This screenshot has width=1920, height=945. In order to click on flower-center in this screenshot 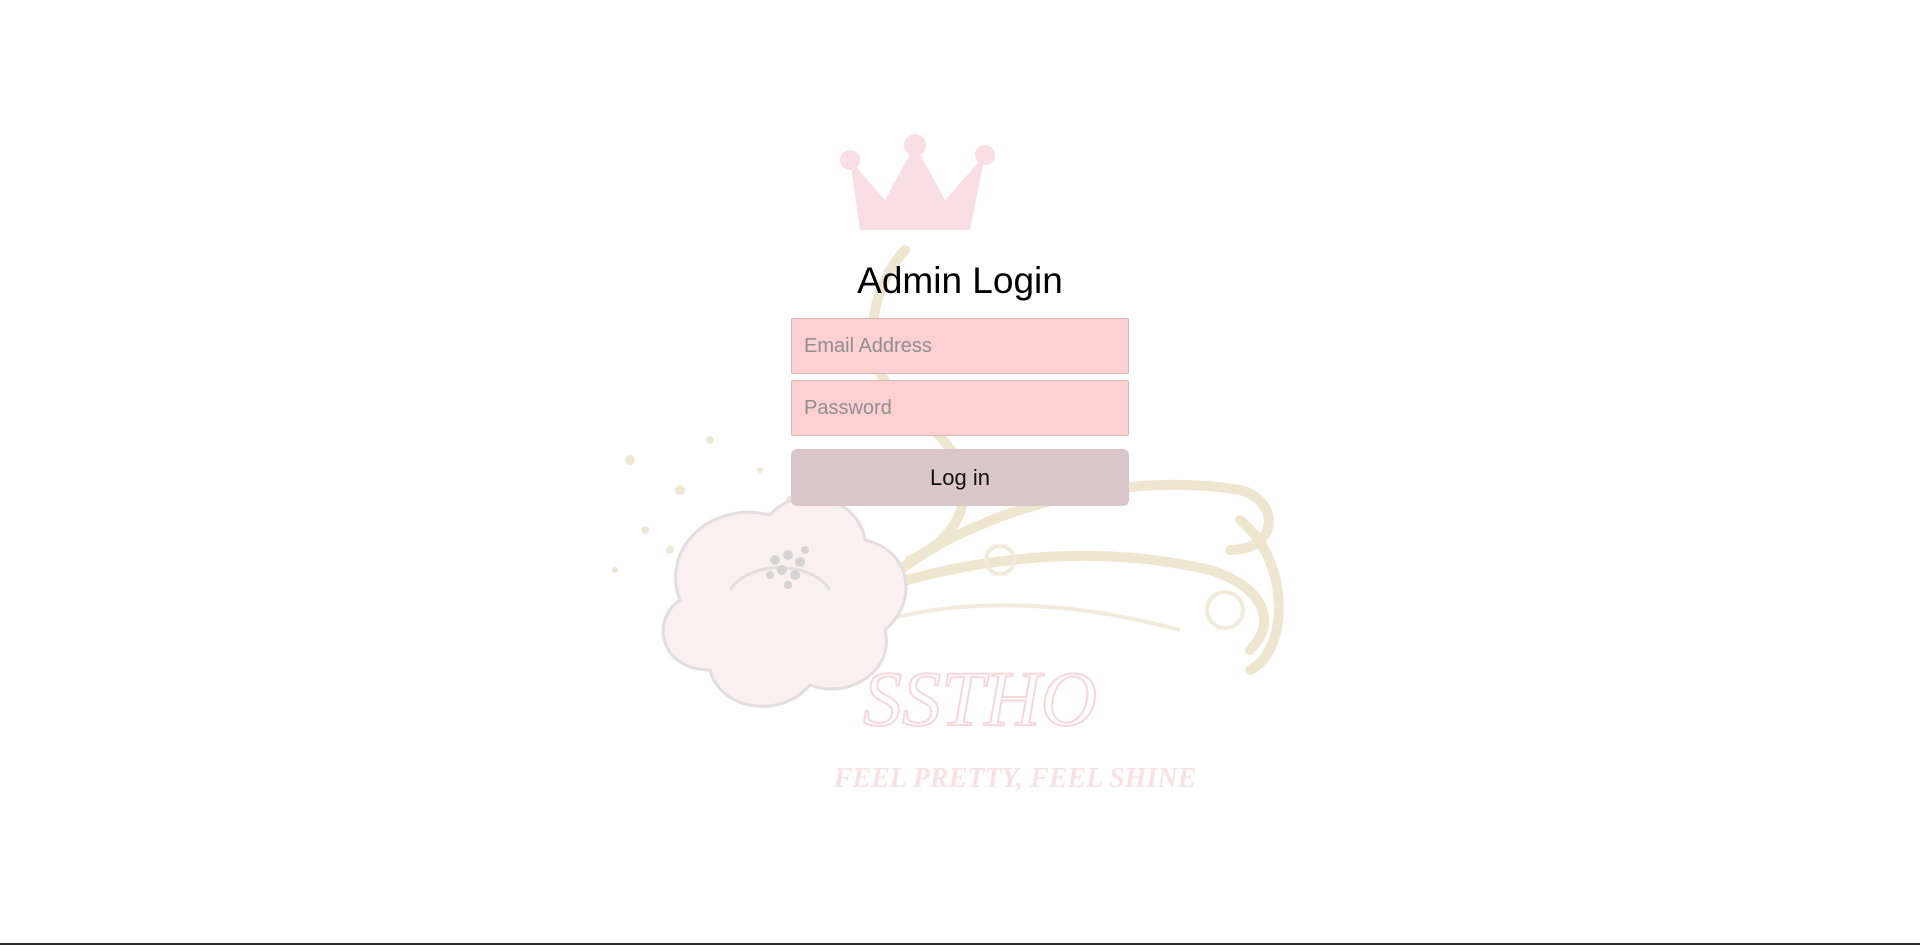, I will do `click(787, 567)`.